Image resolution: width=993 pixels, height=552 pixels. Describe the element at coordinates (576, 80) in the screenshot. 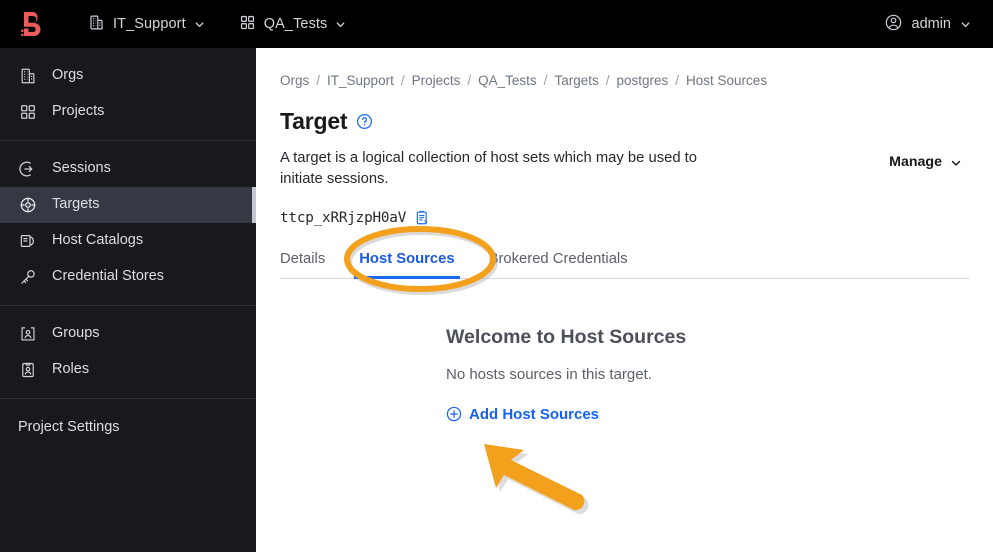

I see `breadcrumb-item-targets: Targets` at that location.